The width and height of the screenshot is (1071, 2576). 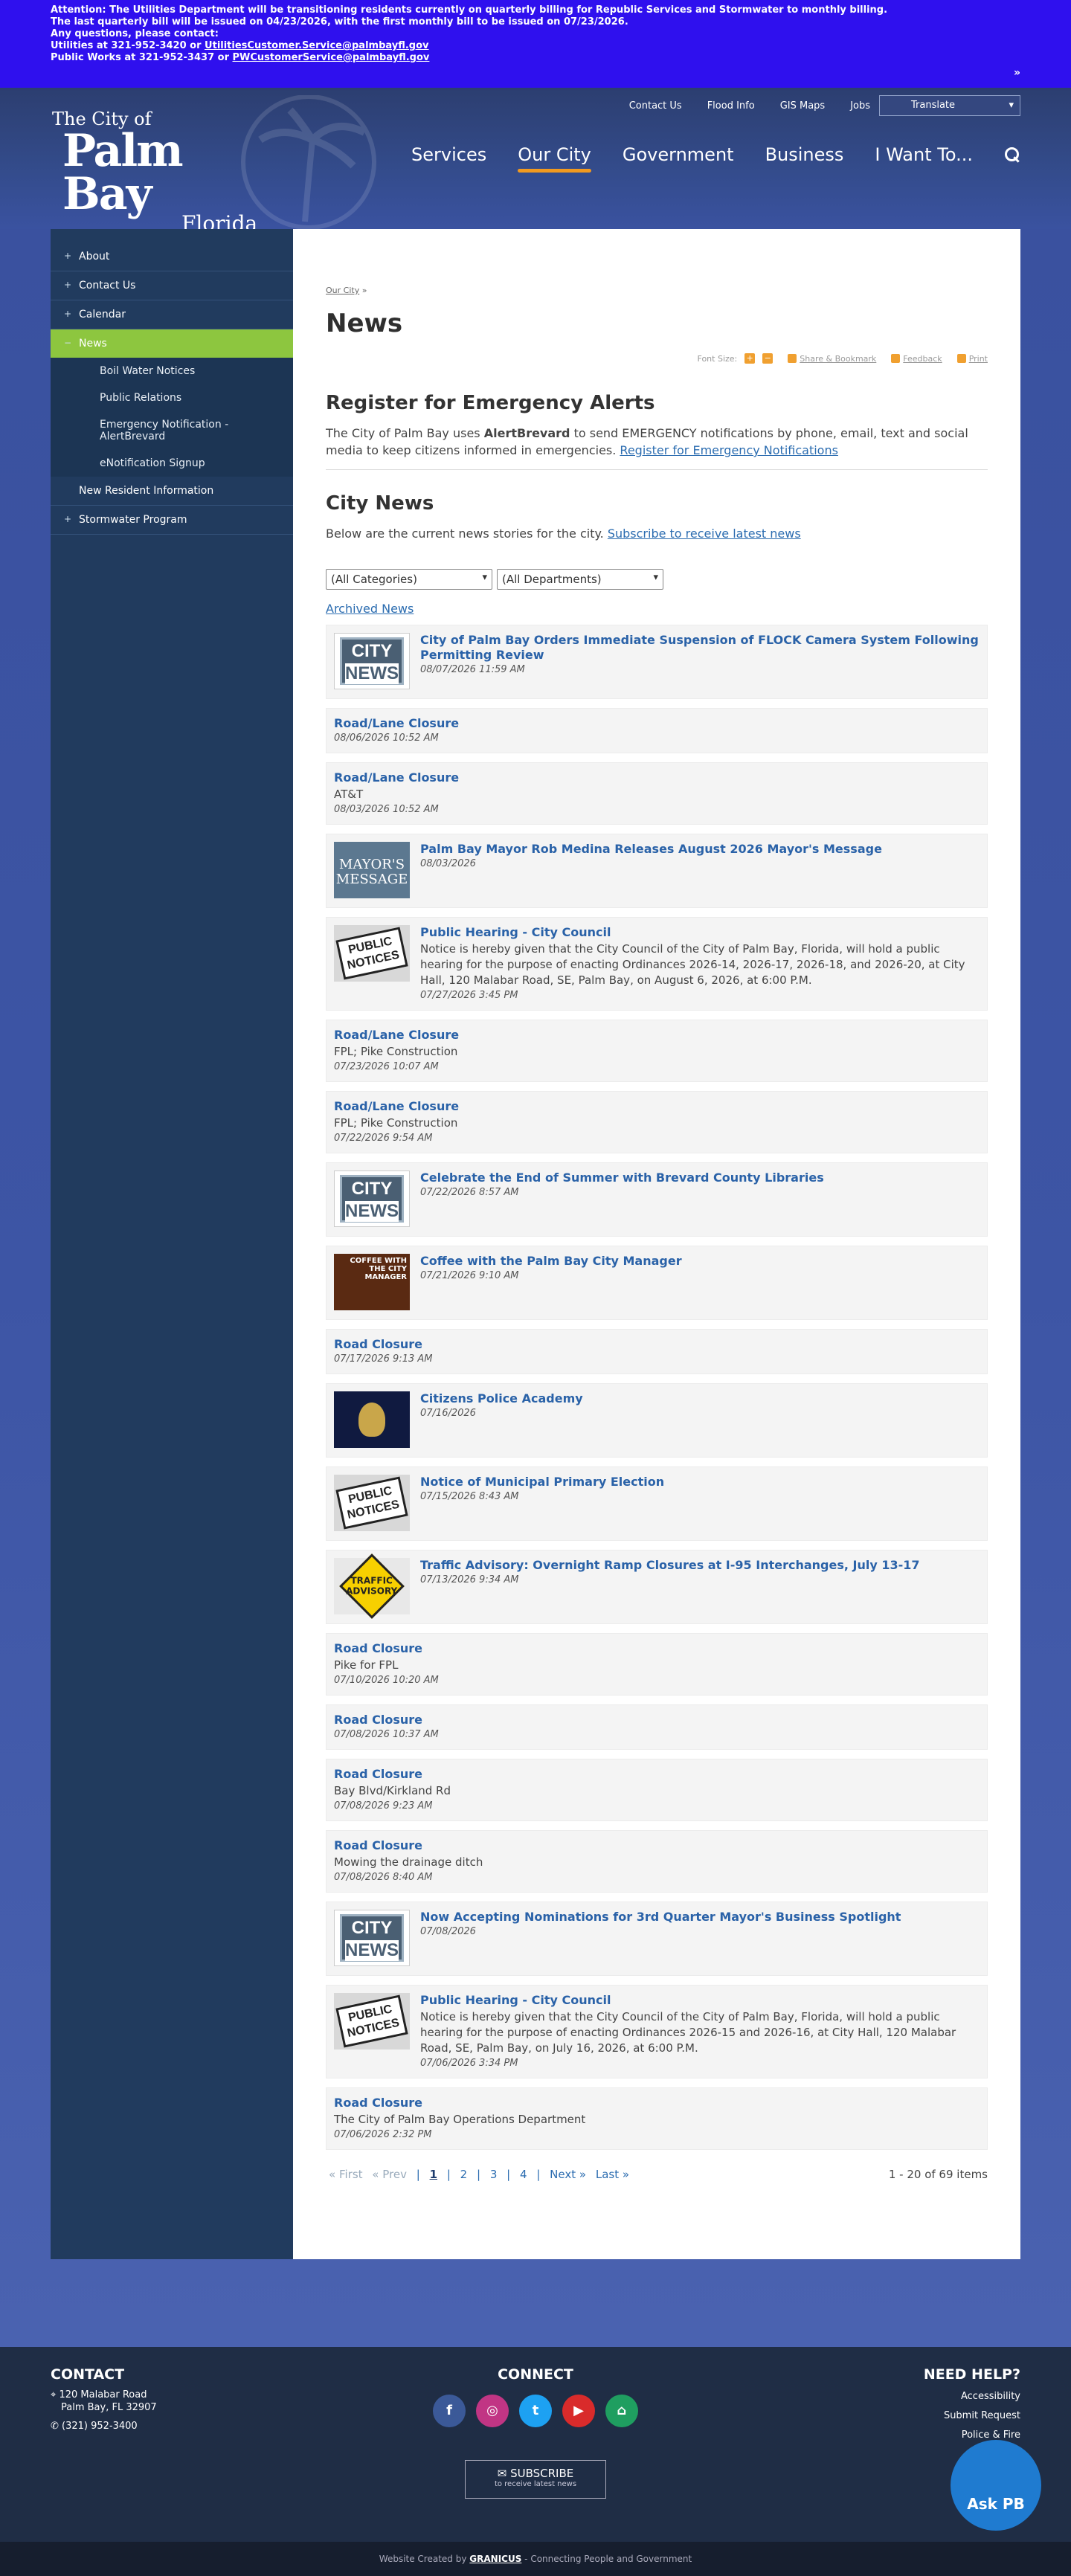 I want to click on news-item-date: 07/21/2026 9:10 AM, so click(x=470, y=1275).